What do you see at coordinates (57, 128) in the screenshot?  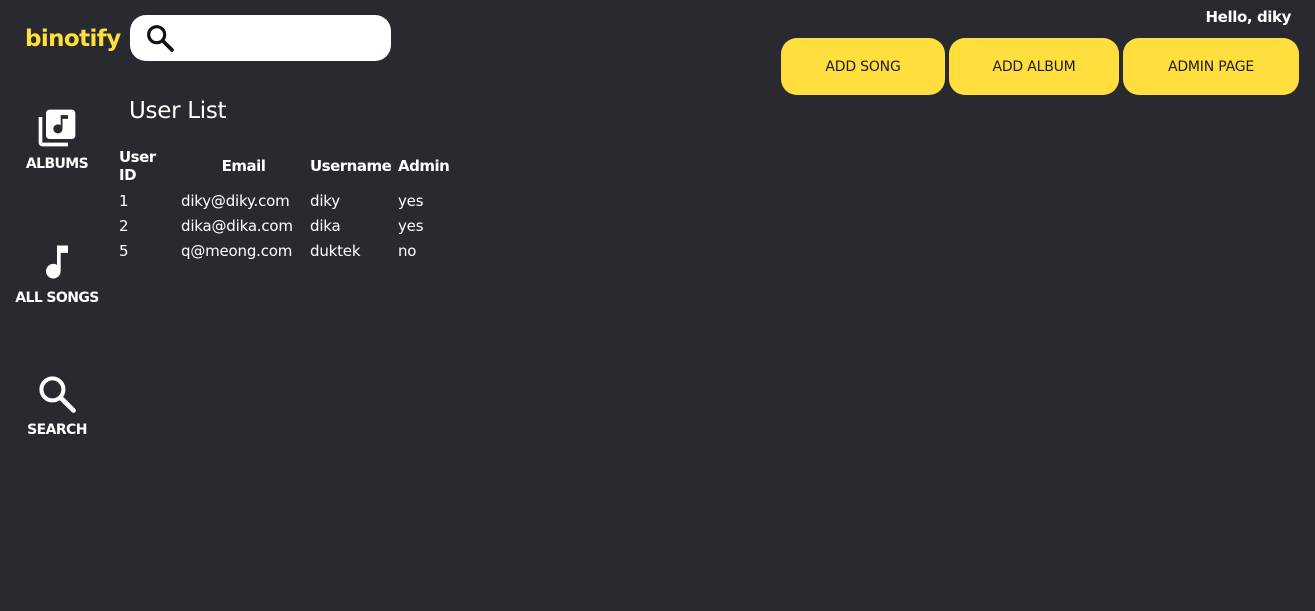 I see `album-library-icon` at bounding box center [57, 128].